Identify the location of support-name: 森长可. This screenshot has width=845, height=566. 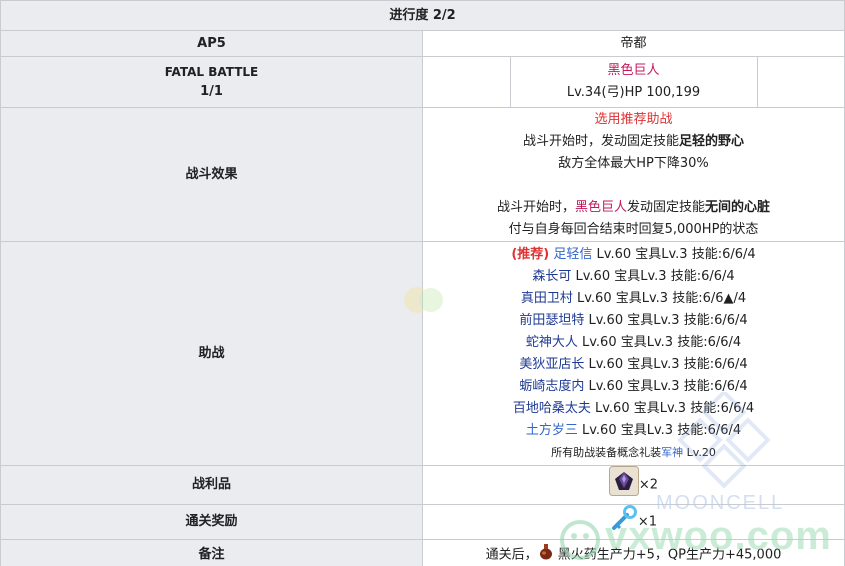
(551, 276).